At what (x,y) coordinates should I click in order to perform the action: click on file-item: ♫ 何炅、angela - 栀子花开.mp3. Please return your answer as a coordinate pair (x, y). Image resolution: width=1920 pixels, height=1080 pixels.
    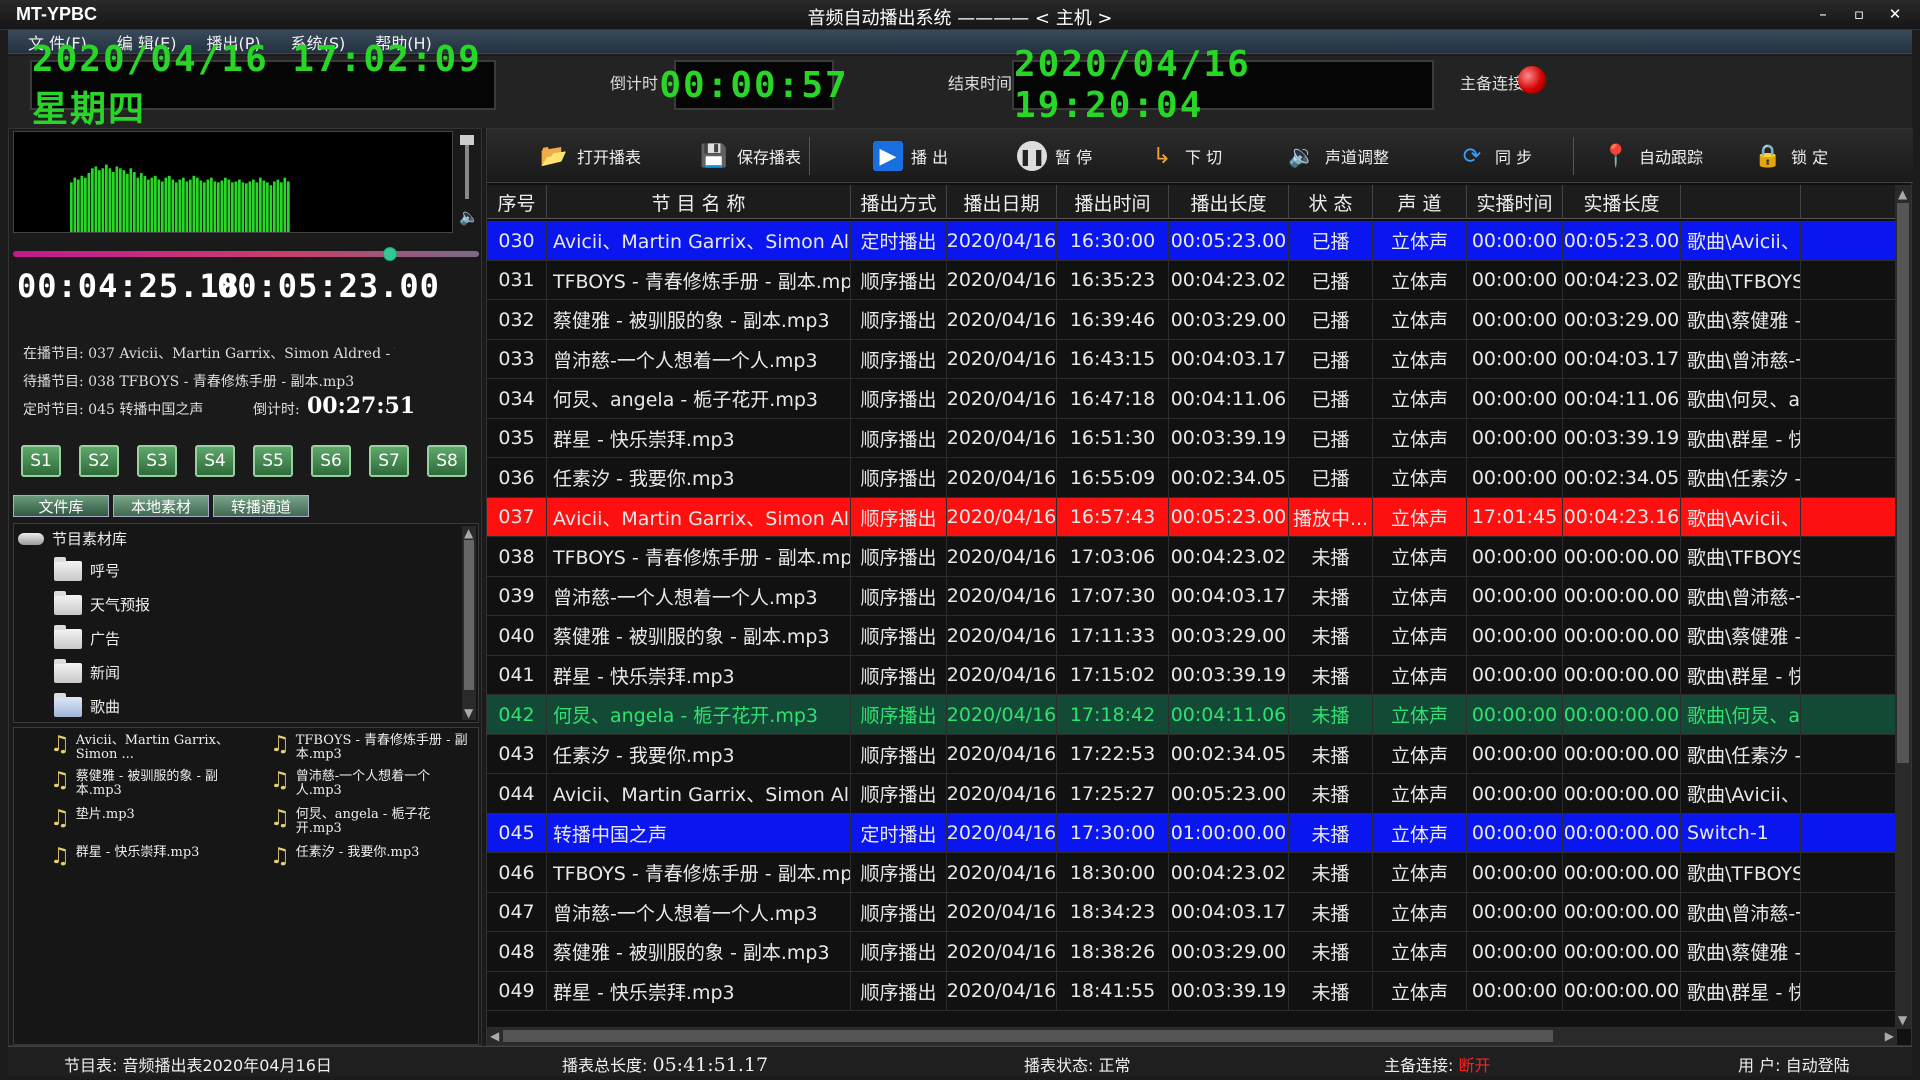
    Looking at the image, I should click on (370, 822).